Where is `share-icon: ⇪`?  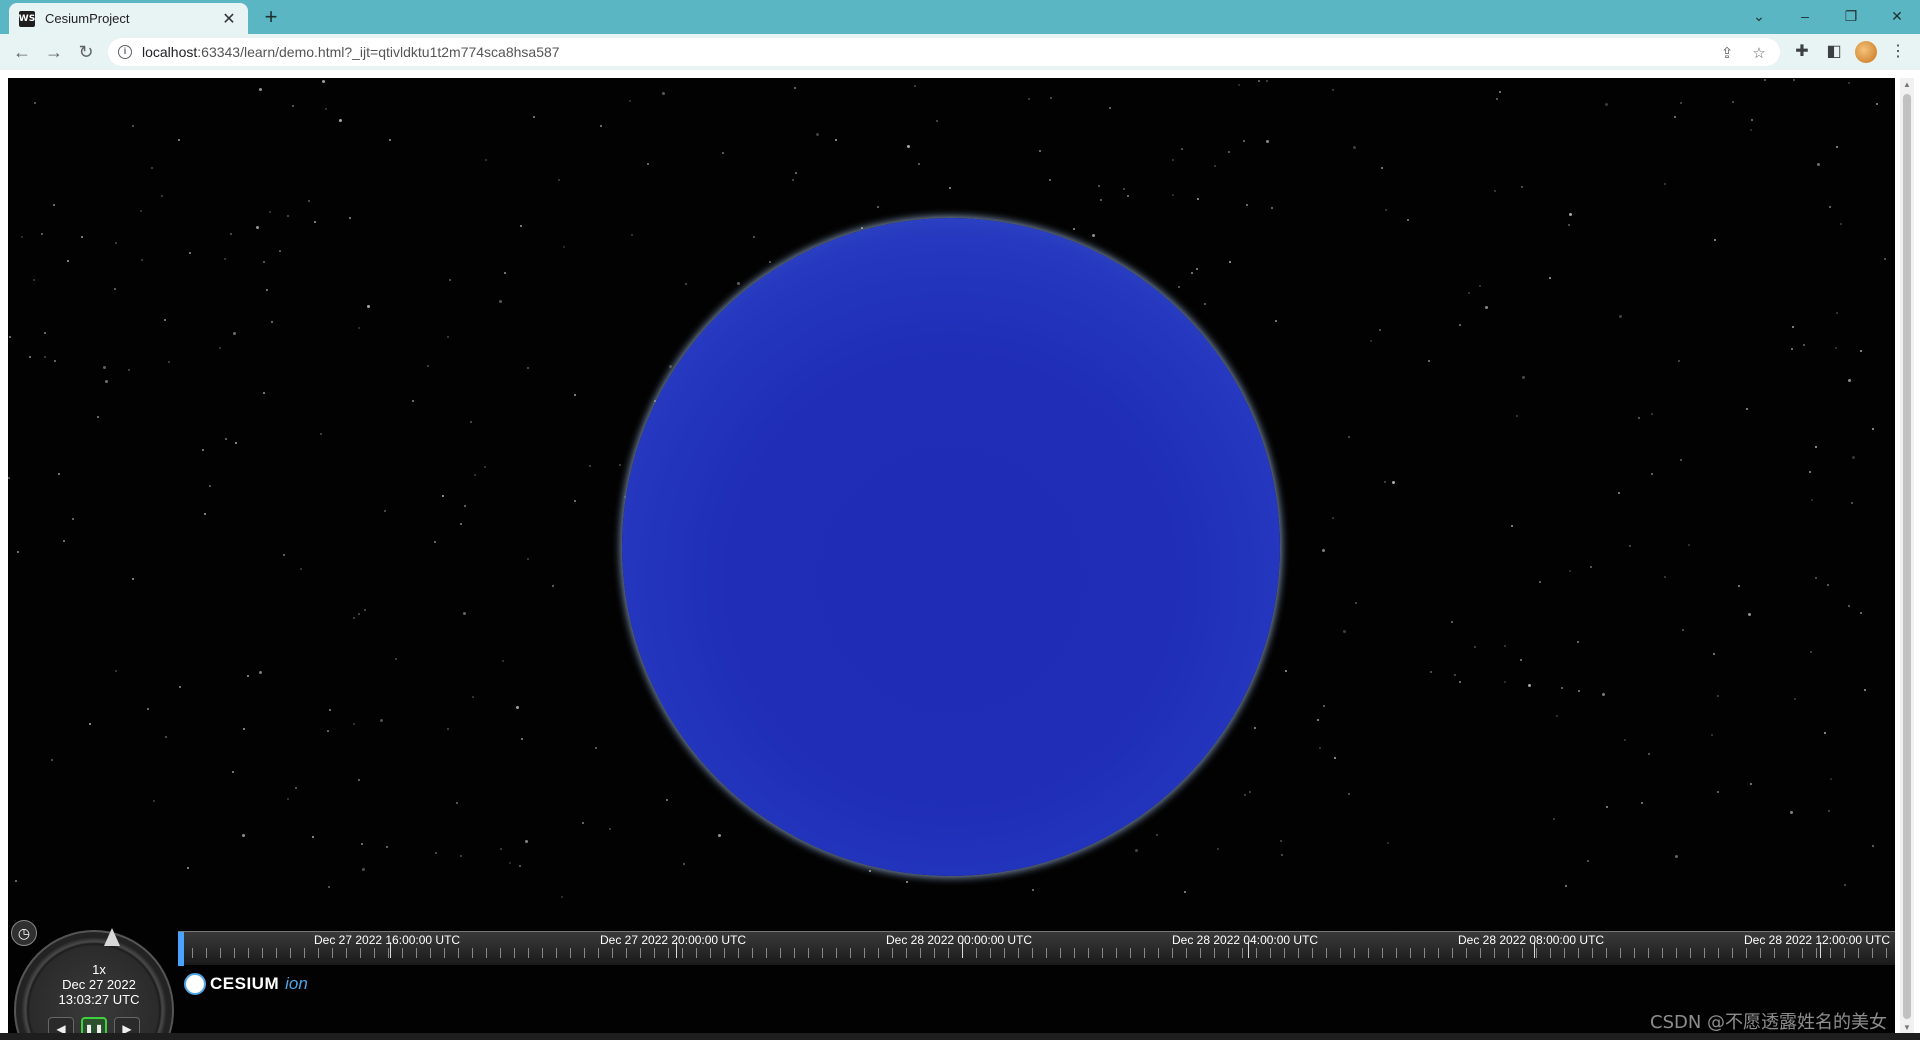 share-icon: ⇪ is located at coordinates (1727, 53).